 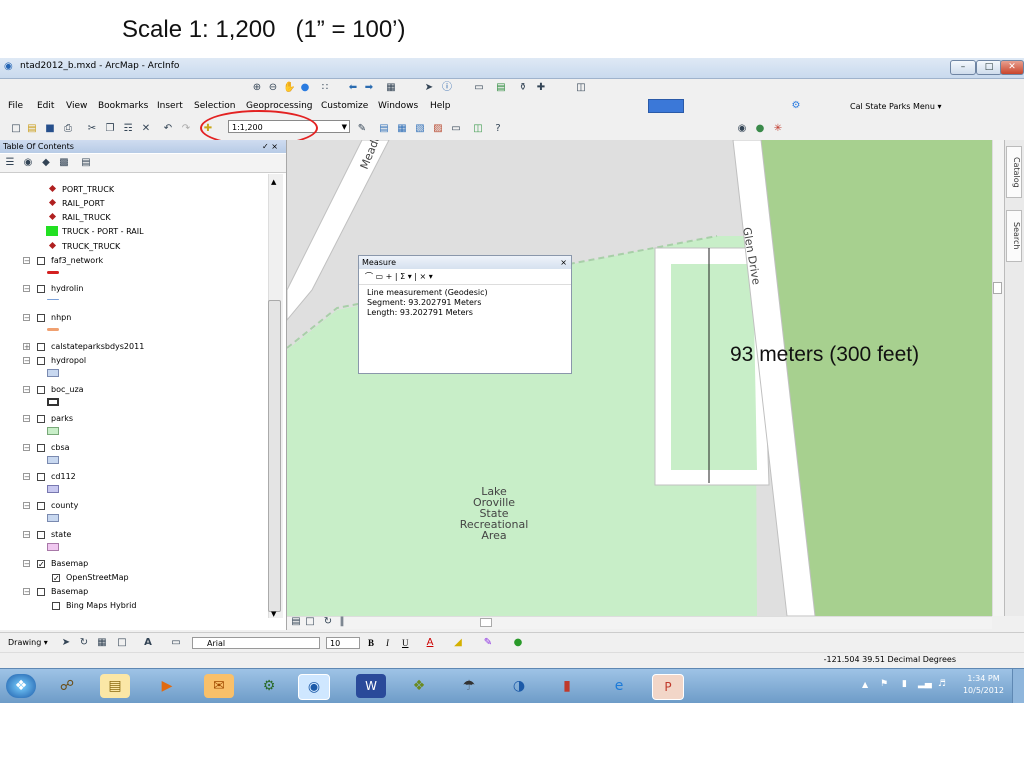 What do you see at coordinates (865, 684) in the screenshot?
I see `tray-expand-icon: ▲` at bounding box center [865, 684].